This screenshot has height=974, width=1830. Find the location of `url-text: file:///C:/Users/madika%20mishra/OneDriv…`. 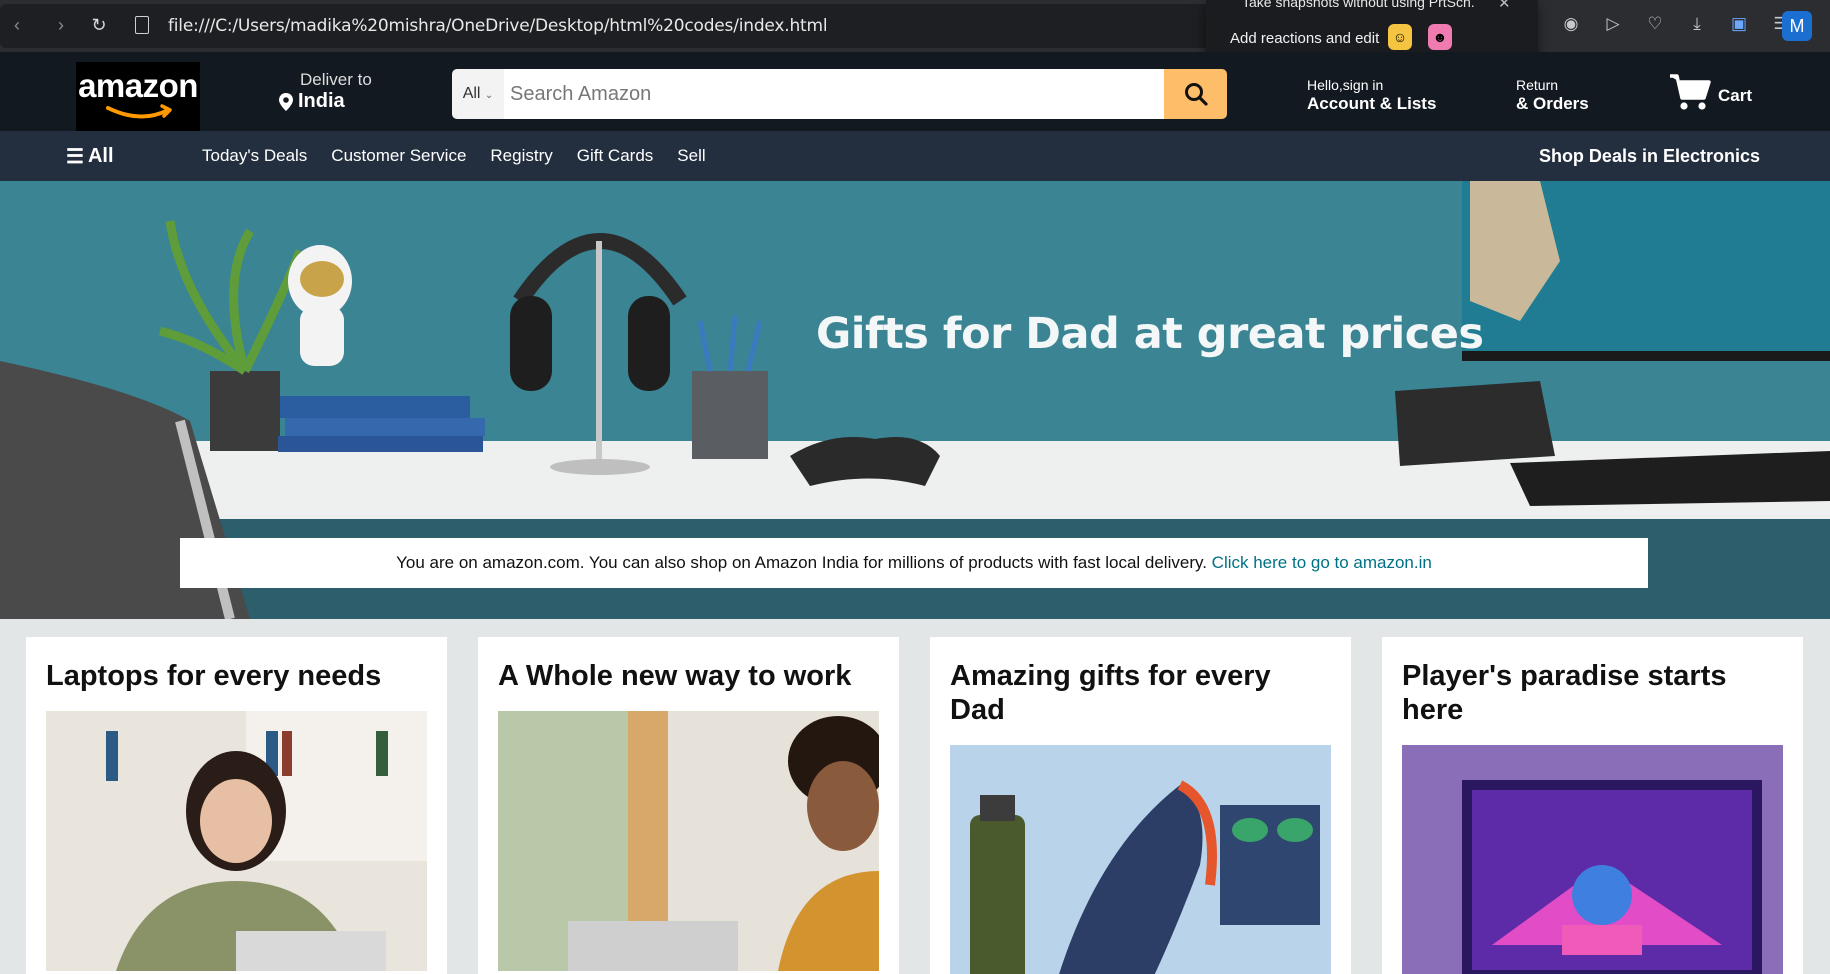

url-text: file:///C:/Users/madika%20mishra/OneDriv… is located at coordinates (498, 26).